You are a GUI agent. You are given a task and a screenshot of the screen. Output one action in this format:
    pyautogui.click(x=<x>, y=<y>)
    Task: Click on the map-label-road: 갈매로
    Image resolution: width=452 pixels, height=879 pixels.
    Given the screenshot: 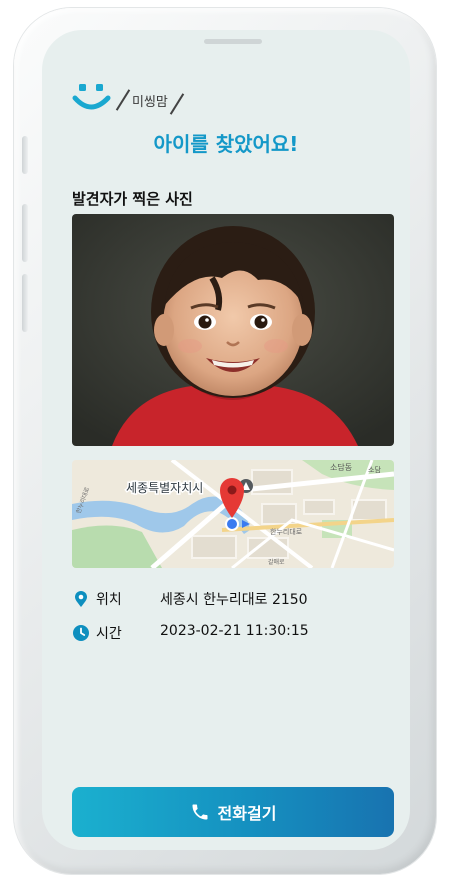 What is the action you would take?
    pyautogui.click(x=276, y=562)
    